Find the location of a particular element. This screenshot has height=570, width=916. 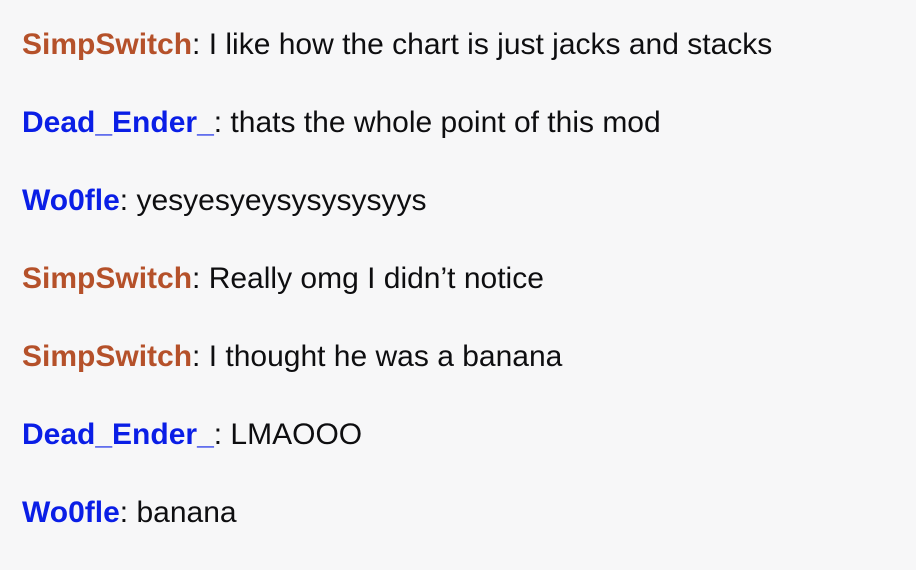

chat-message: Wo0fle: banana is located at coordinates (469, 531).